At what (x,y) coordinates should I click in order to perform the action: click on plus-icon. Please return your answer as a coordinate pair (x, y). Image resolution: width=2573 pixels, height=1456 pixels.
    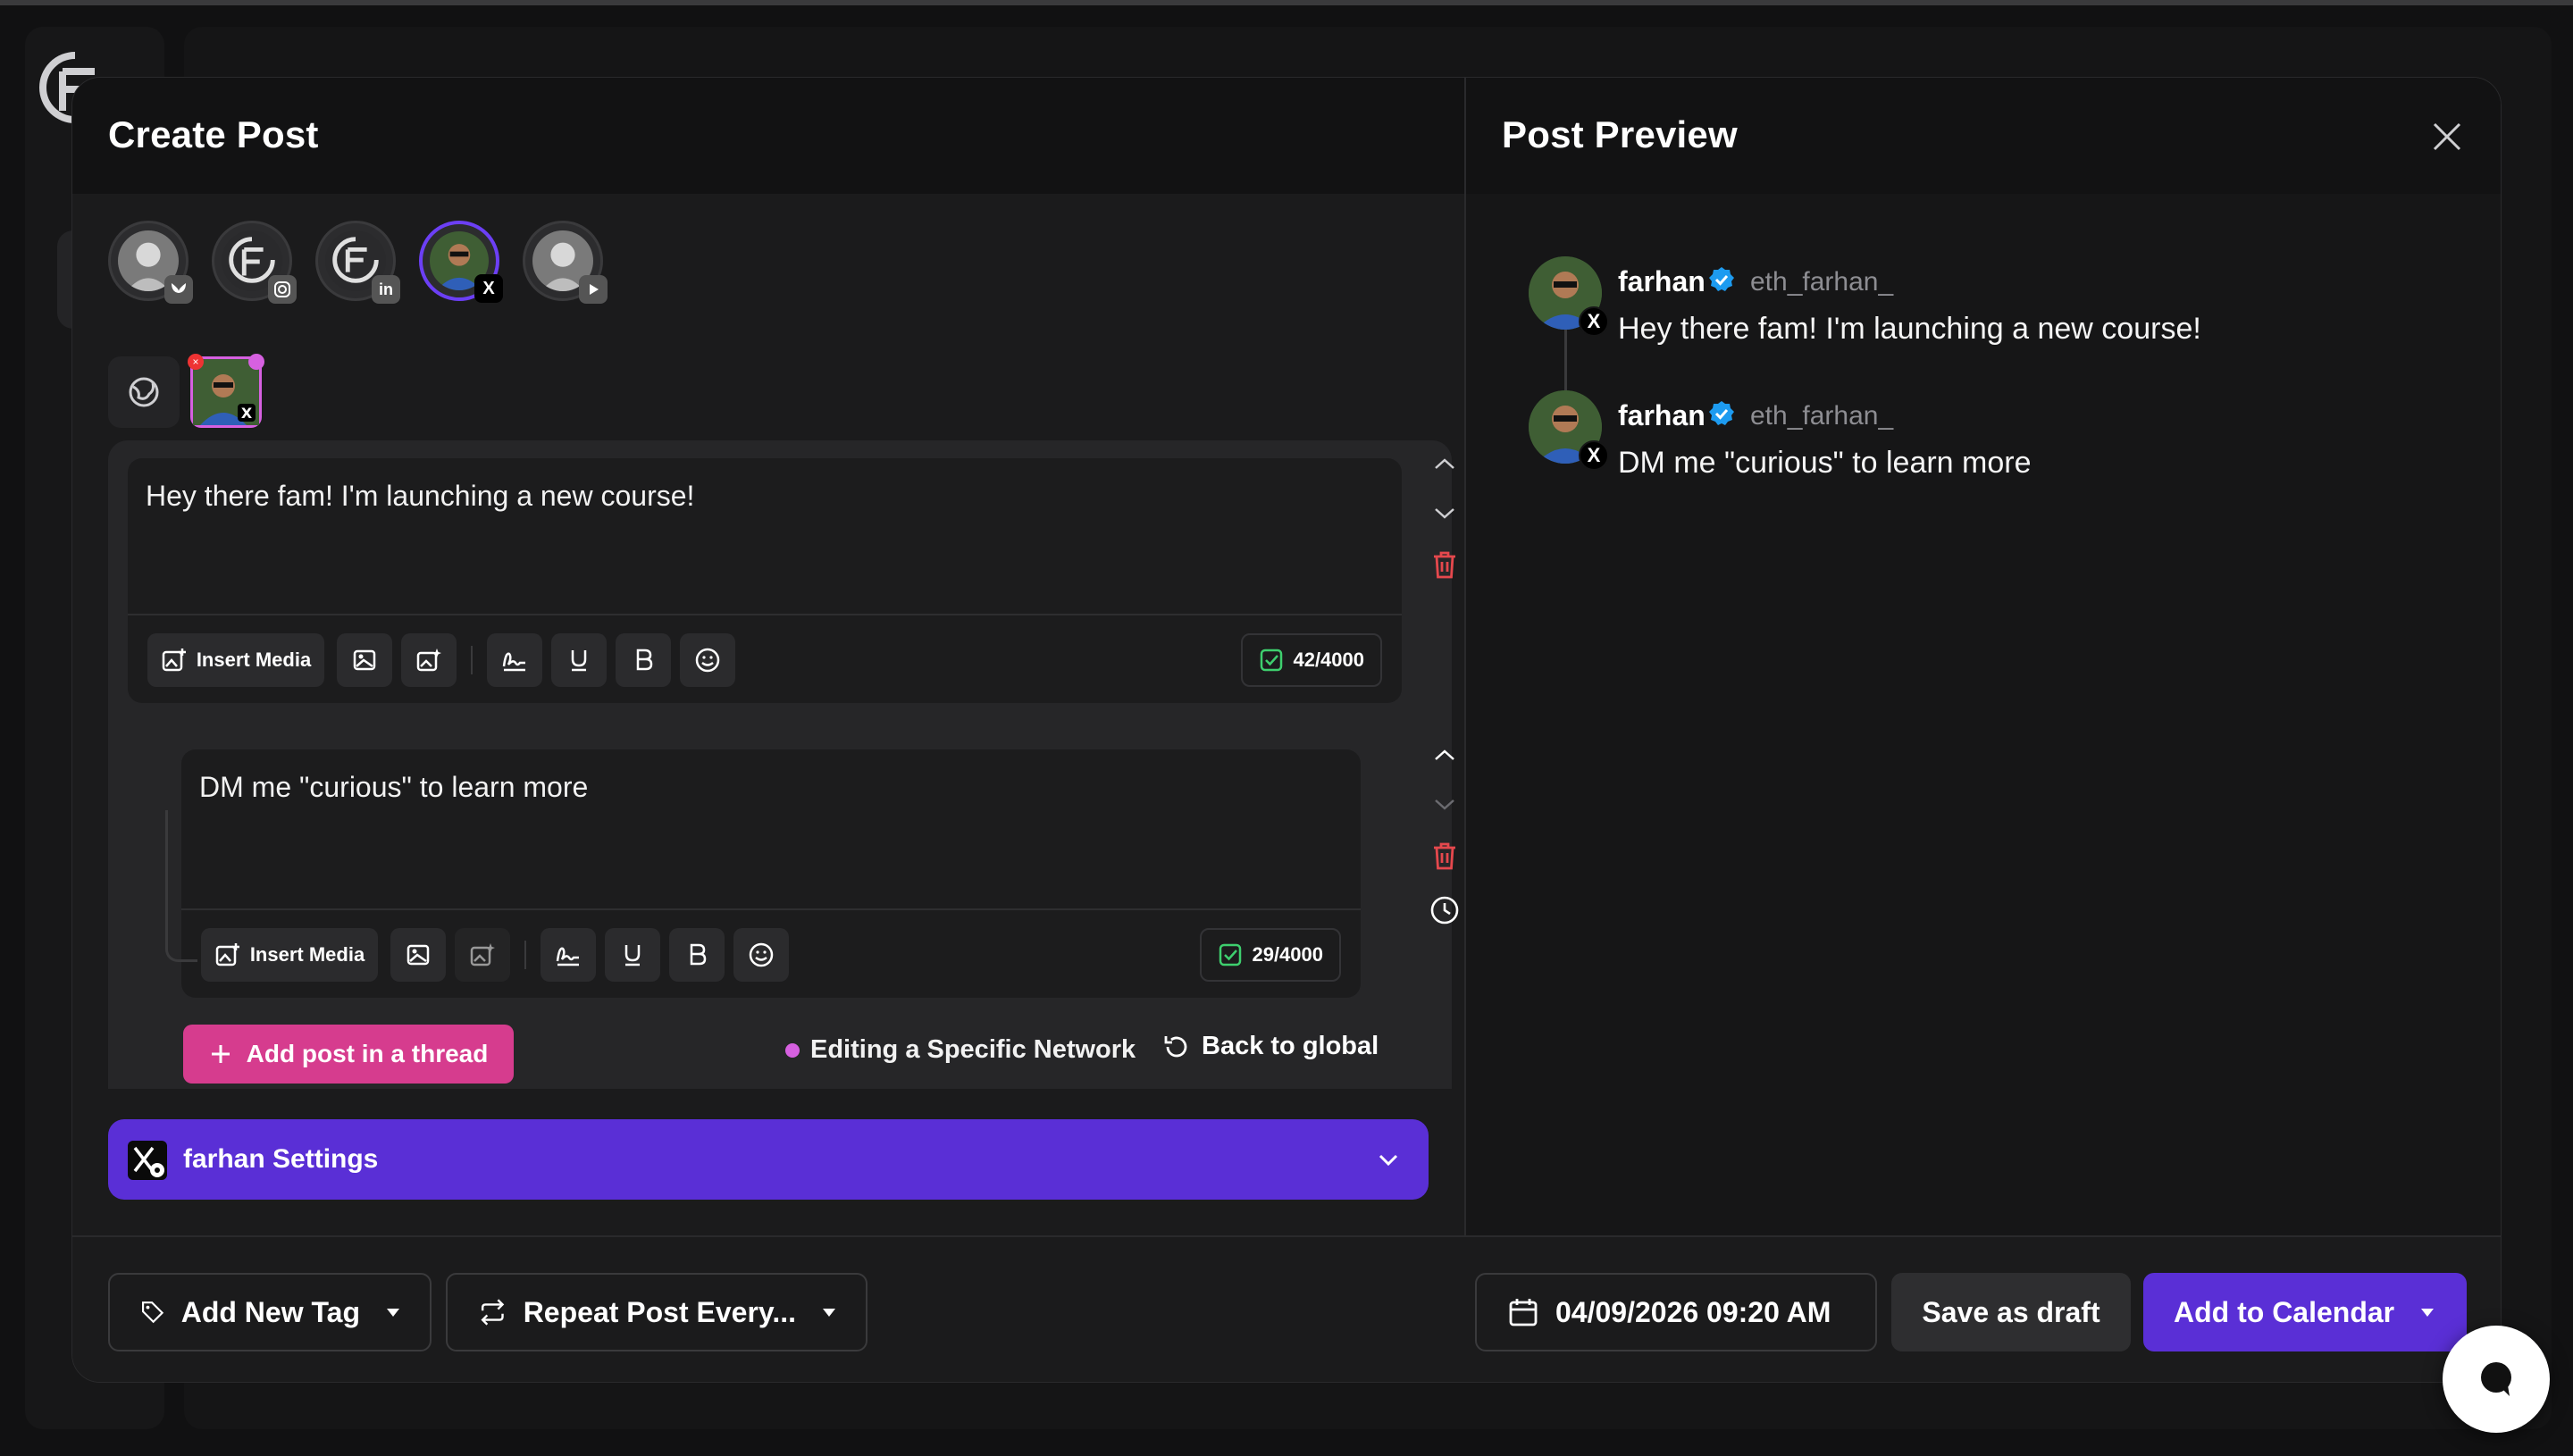
    Looking at the image, I should click on (220, 1054).